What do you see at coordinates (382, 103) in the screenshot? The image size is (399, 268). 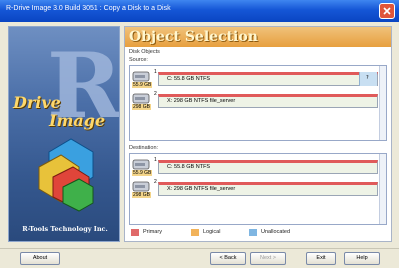 I see `source-scrollbar` at bounding box center [382, 103].